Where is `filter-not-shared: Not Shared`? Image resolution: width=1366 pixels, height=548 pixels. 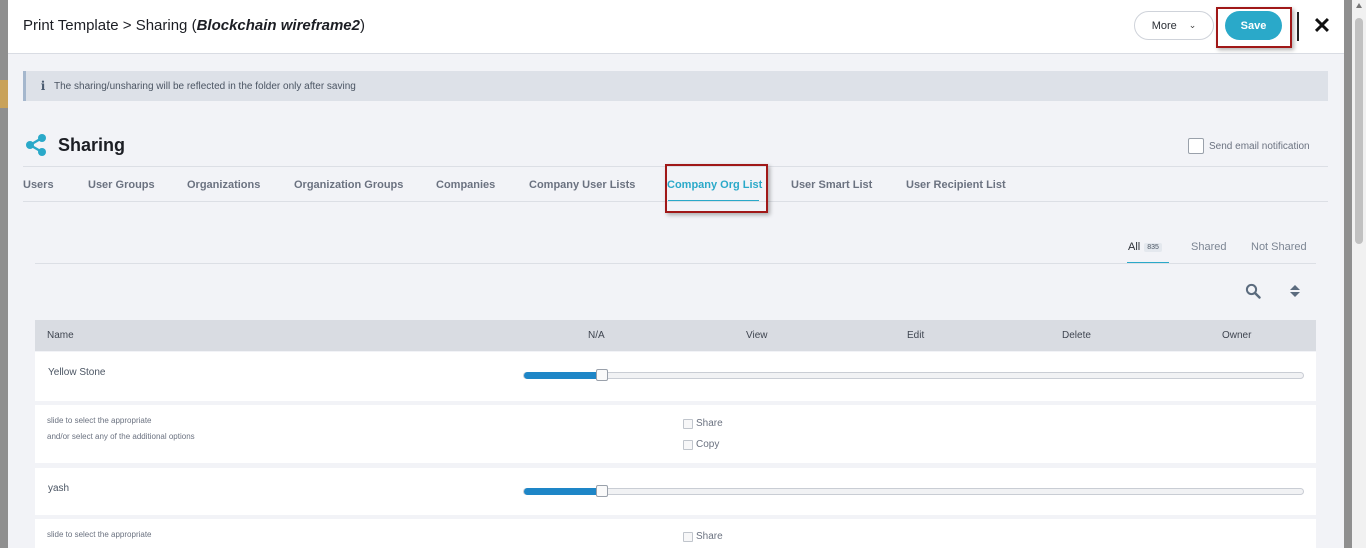
filter-not-shared: Not Shared is located at coordinates (1279, 247).